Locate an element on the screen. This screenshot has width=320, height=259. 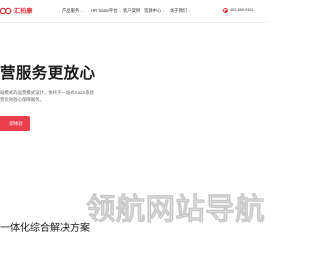
nav-item-label: HR SaaS平台 is located at coordinates (104, 10).